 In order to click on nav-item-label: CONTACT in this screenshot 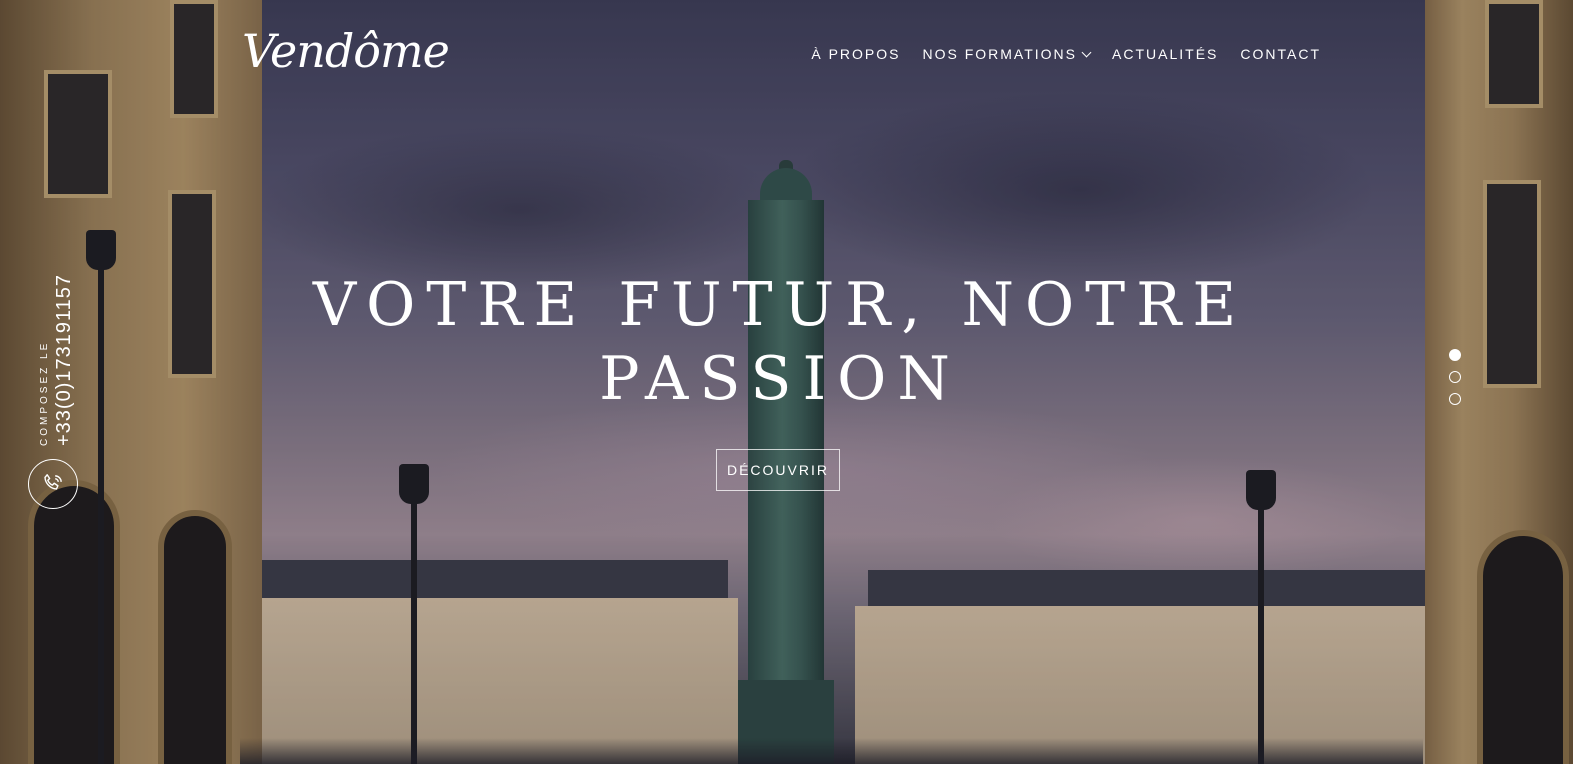, I will do `click(1280, 54)`.